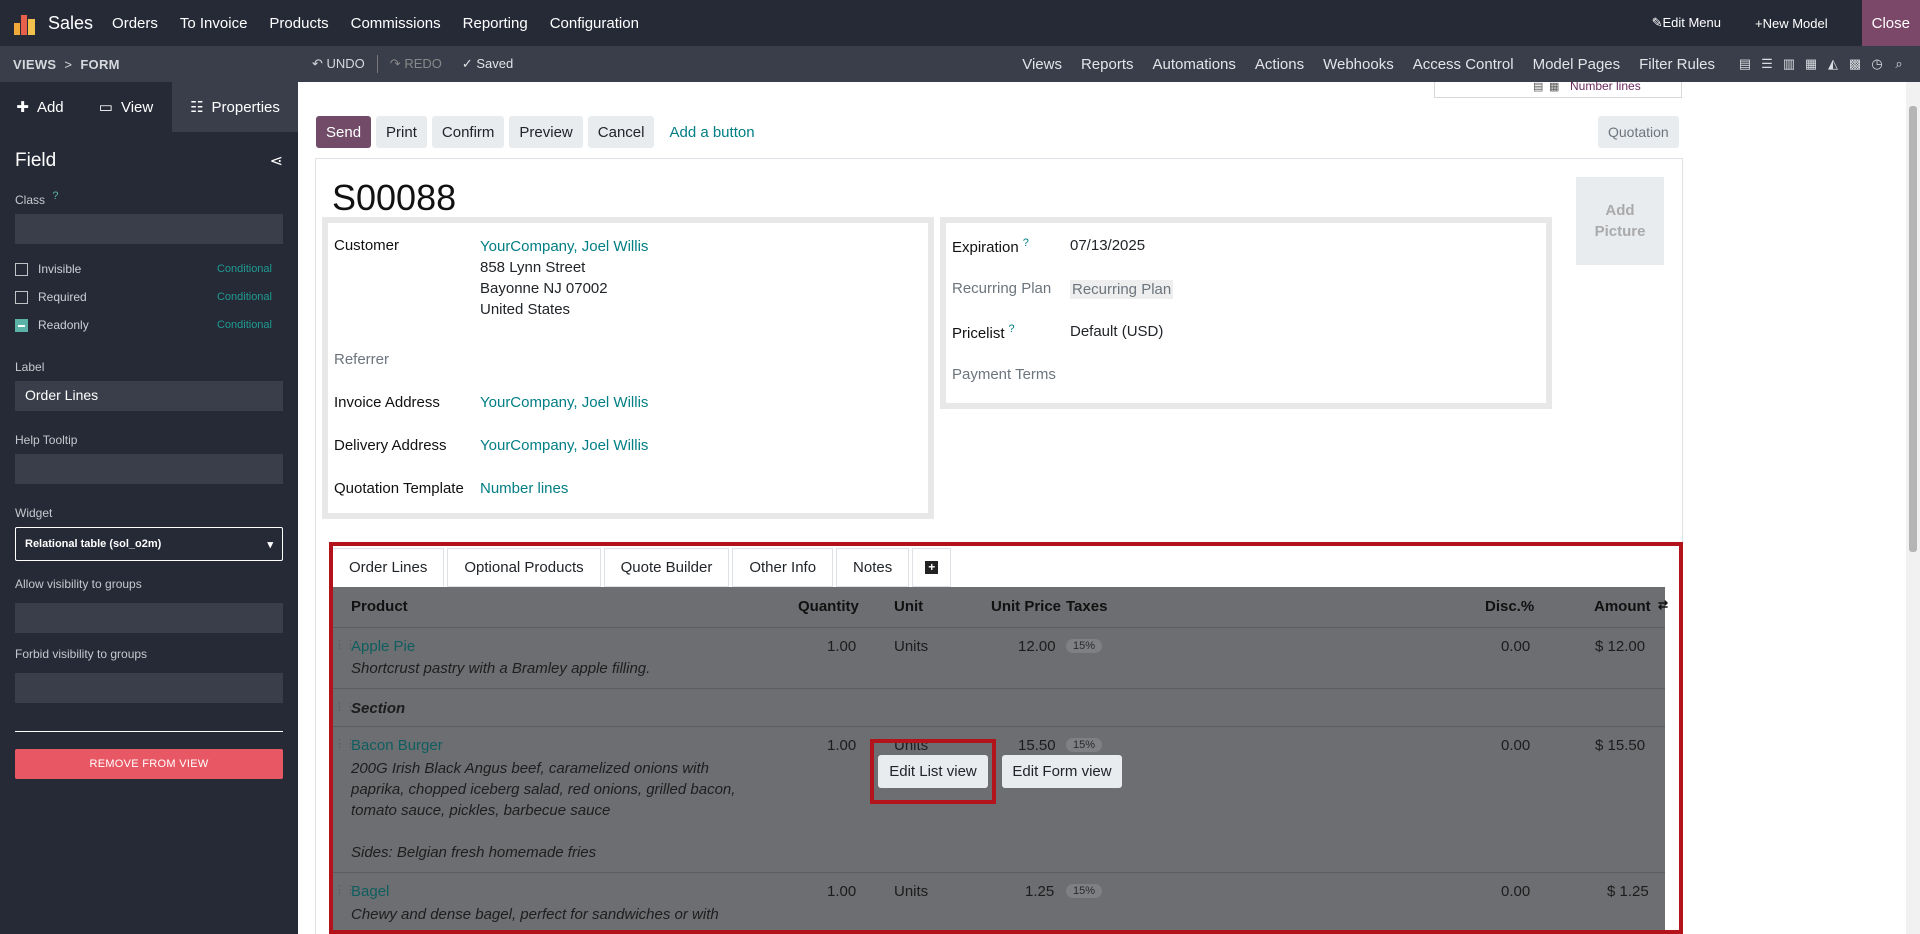 The image size is (1920, 934). Describe the element at coordinates (564, 246) in the screenshot. I see `customer-link: YourCompany, Joel Willis` at that location.